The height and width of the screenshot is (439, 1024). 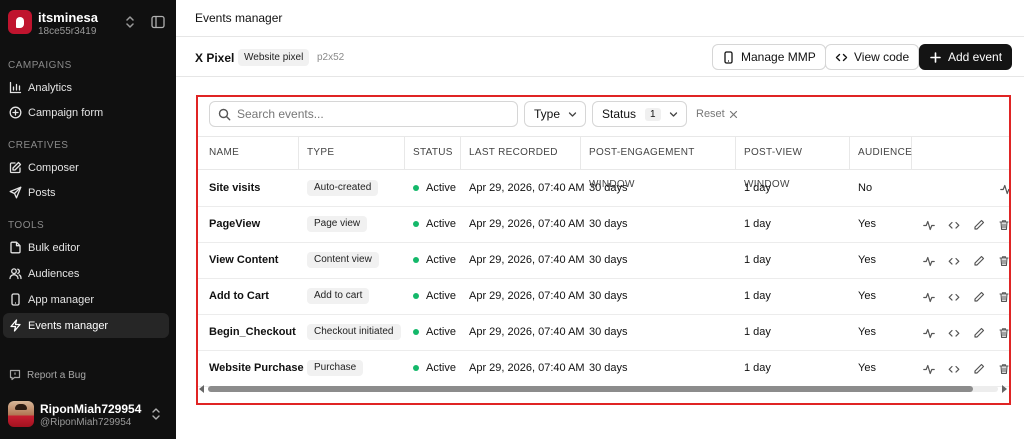 I want to click on search-icon, so click(x=224, y=114).